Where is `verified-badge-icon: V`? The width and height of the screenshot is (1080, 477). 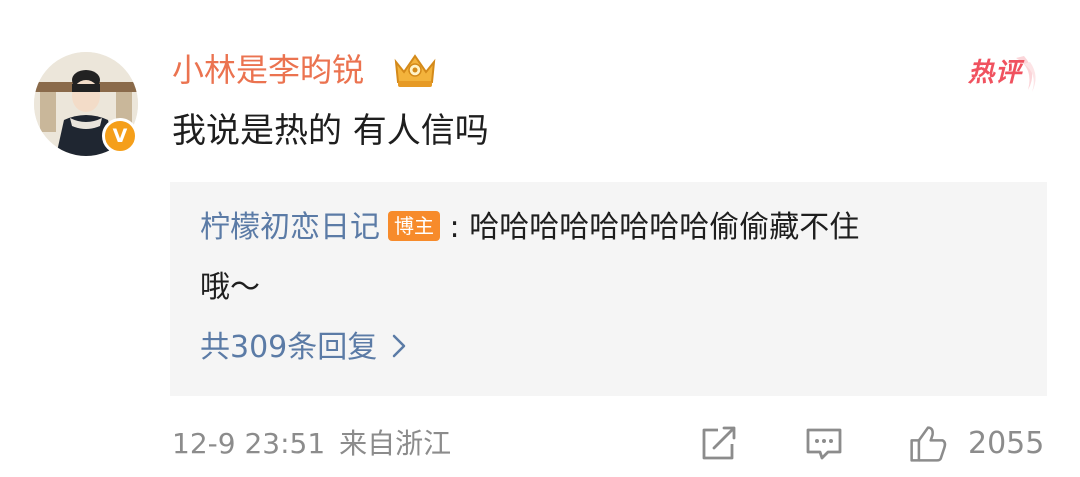
verified-badge-icon: V is located at coordinates (120, 136).